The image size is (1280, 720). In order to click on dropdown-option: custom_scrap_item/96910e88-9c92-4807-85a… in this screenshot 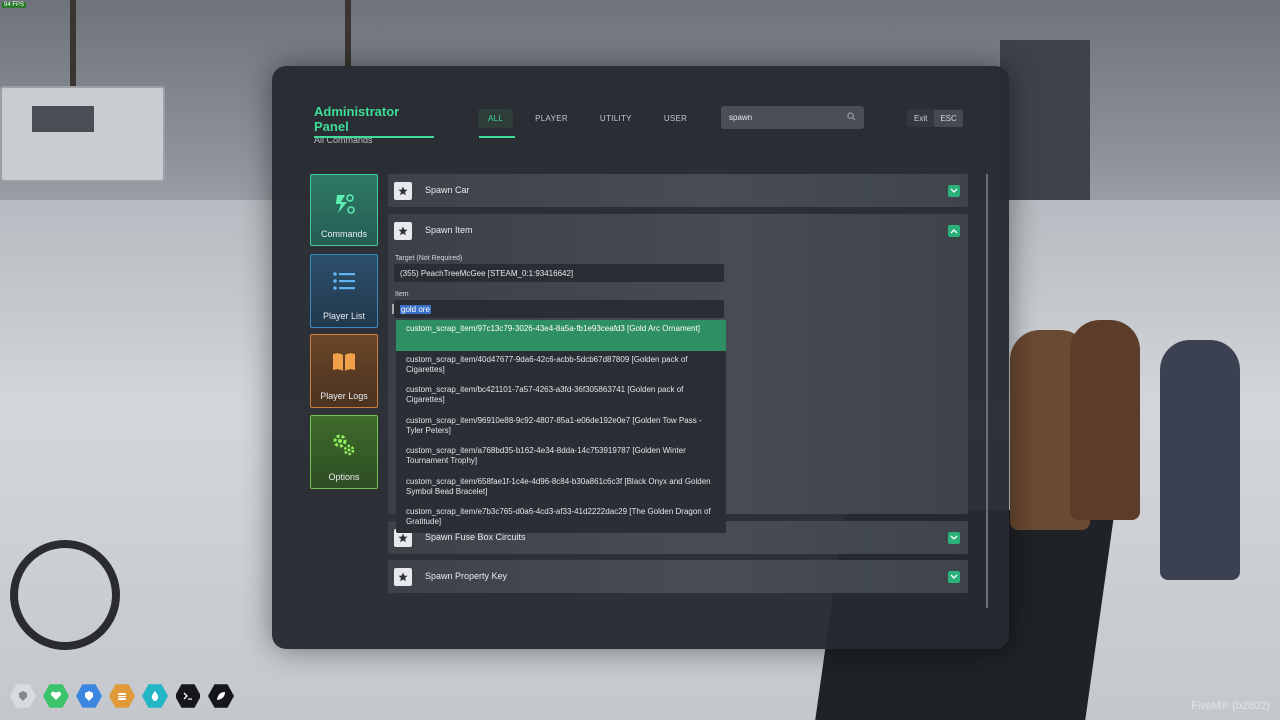, I will do `click(561, 427)`.